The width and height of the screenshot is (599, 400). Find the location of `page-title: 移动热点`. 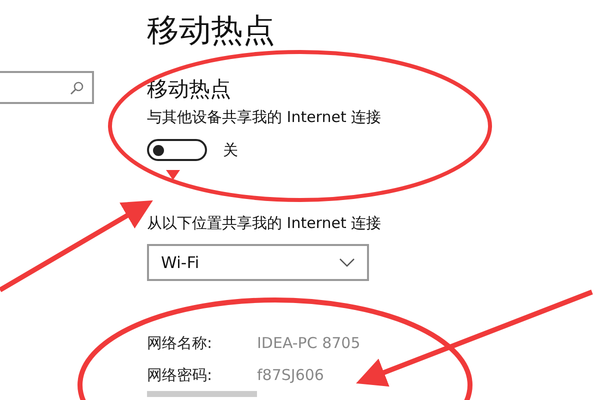

page-title: 移动热点 is located at coordinates (211, 30).